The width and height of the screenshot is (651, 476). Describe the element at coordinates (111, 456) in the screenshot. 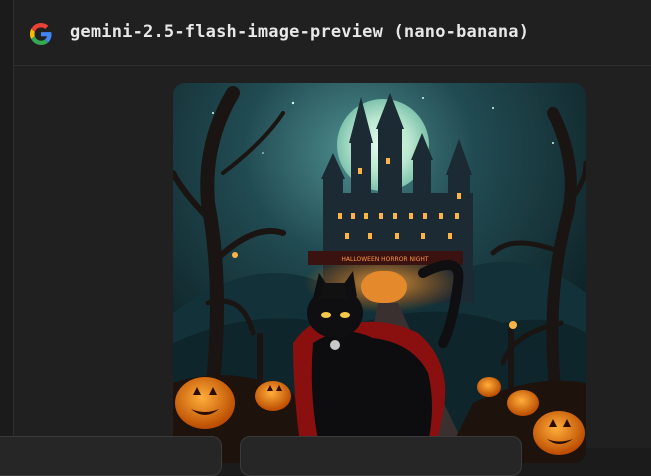

I see `response-card-left` at that location.